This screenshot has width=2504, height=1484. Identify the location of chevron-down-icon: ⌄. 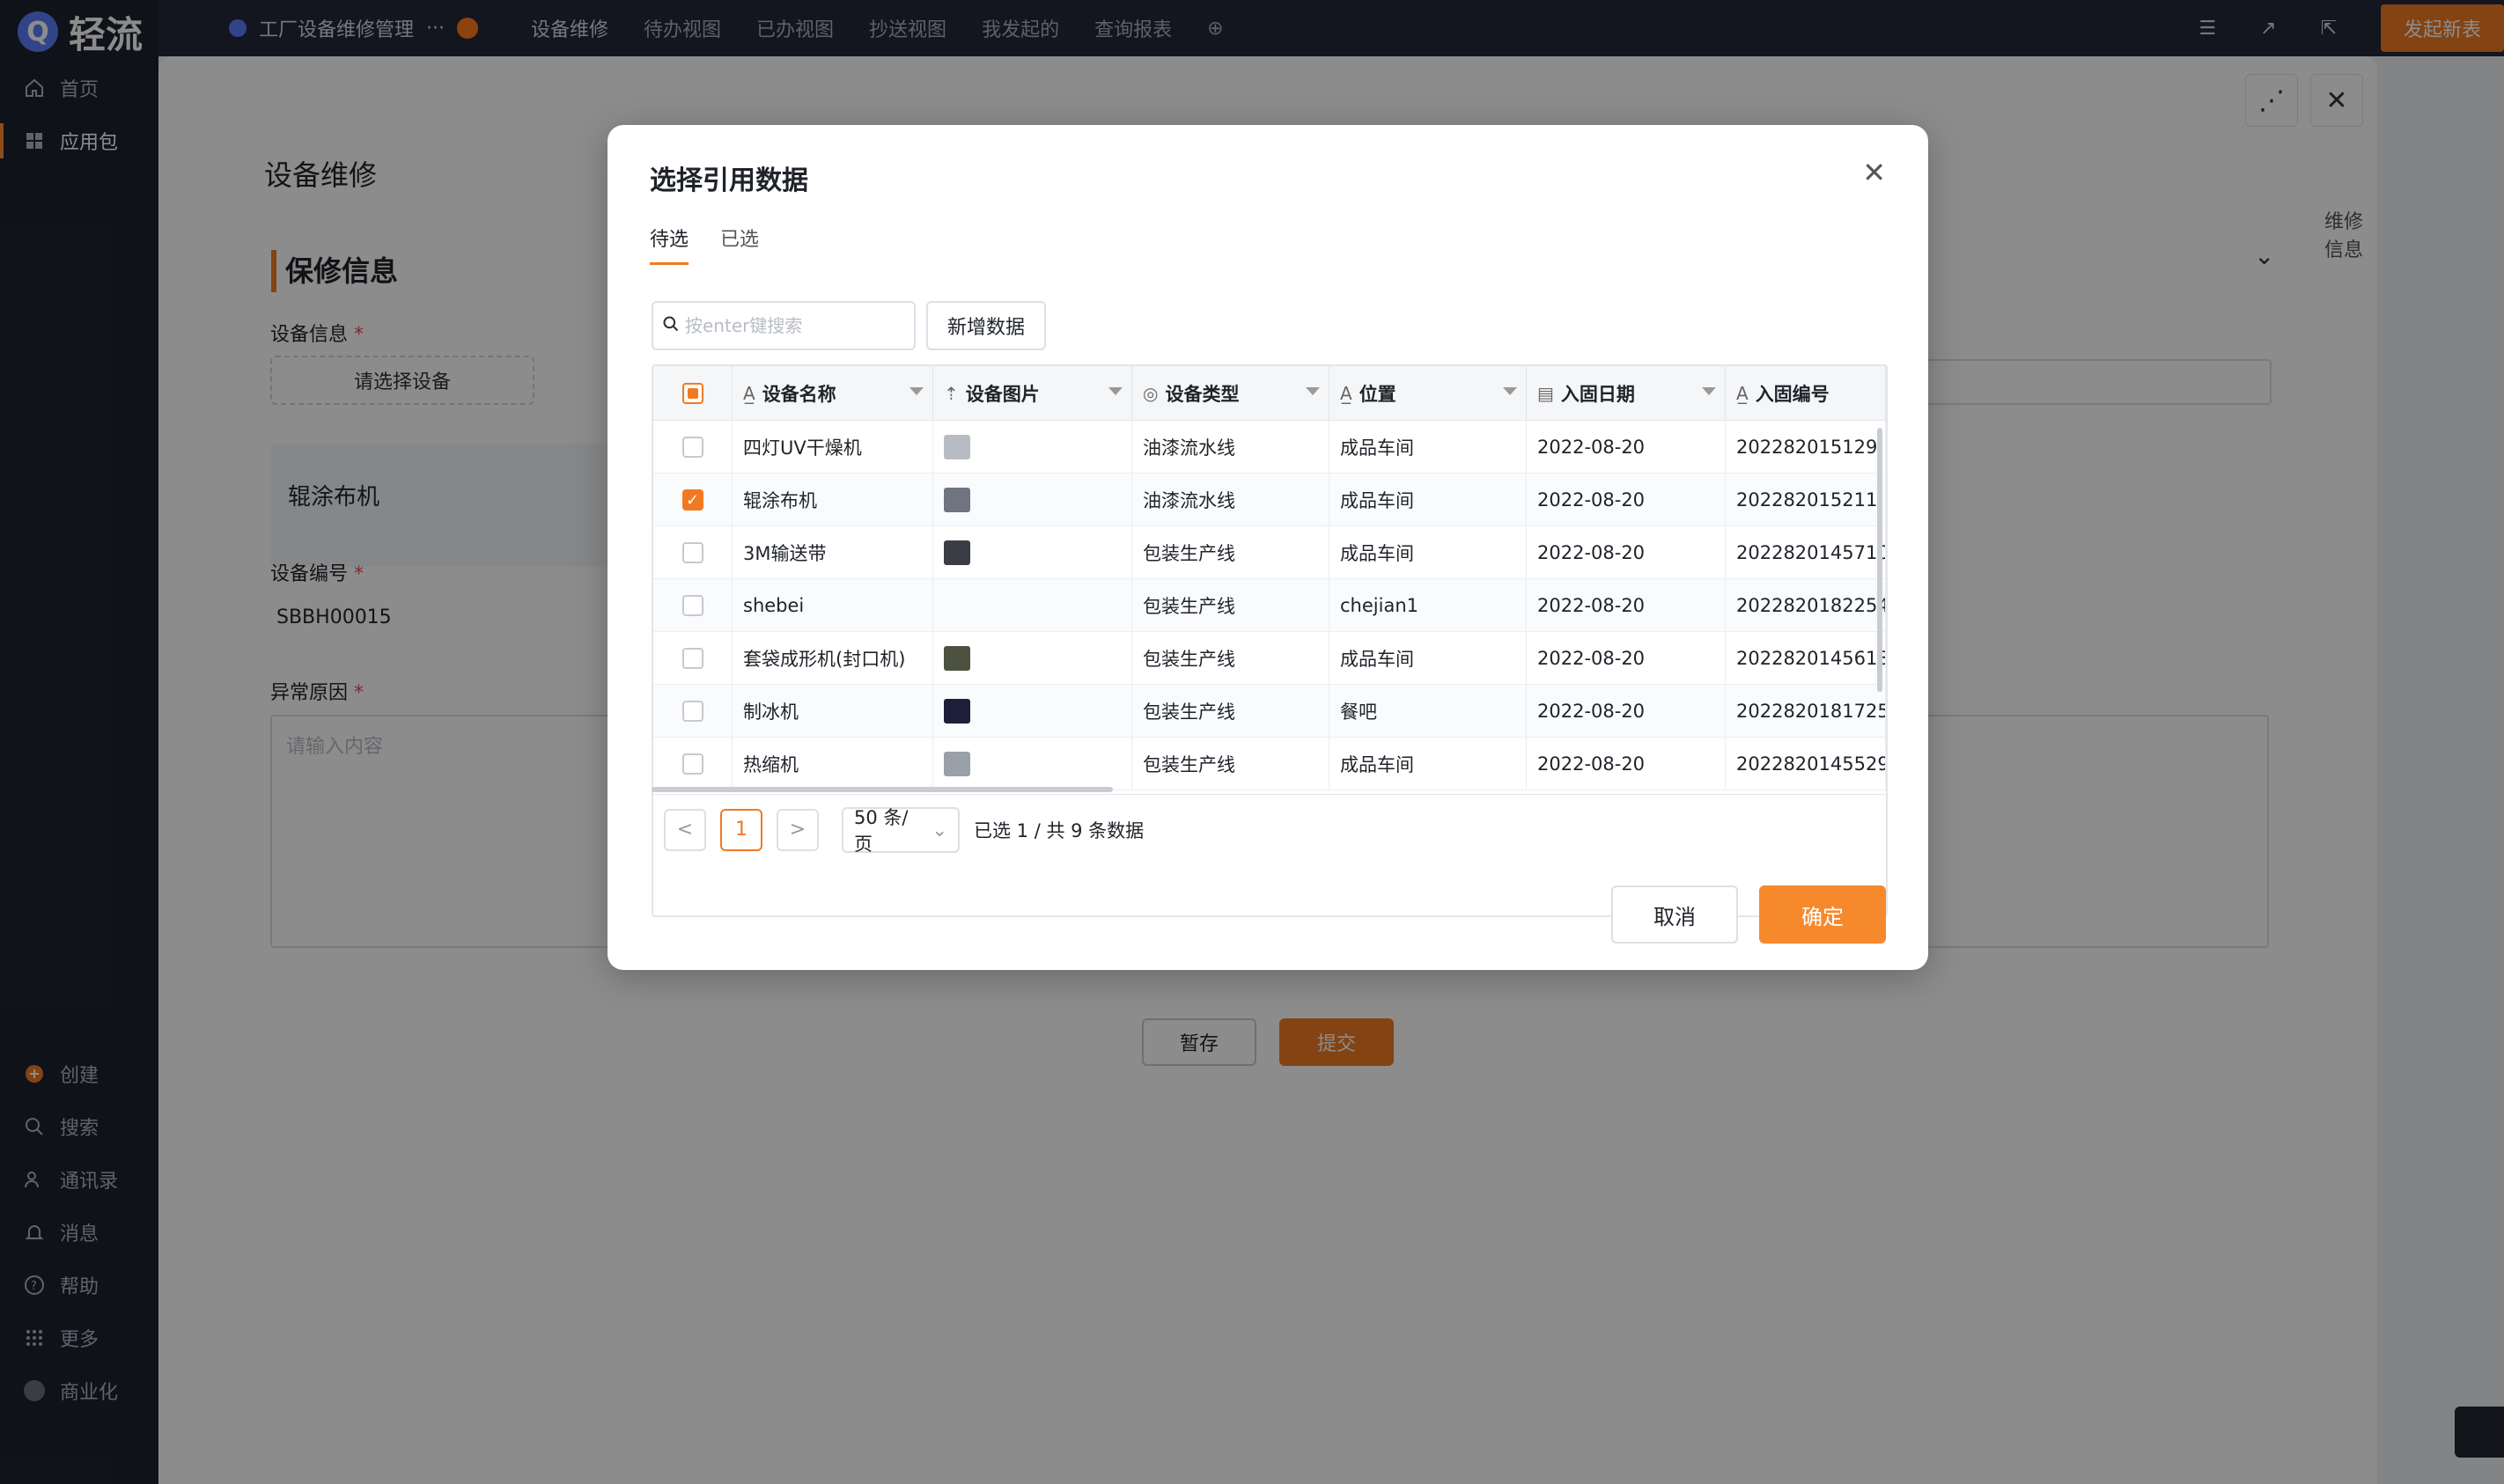
(939, 830).